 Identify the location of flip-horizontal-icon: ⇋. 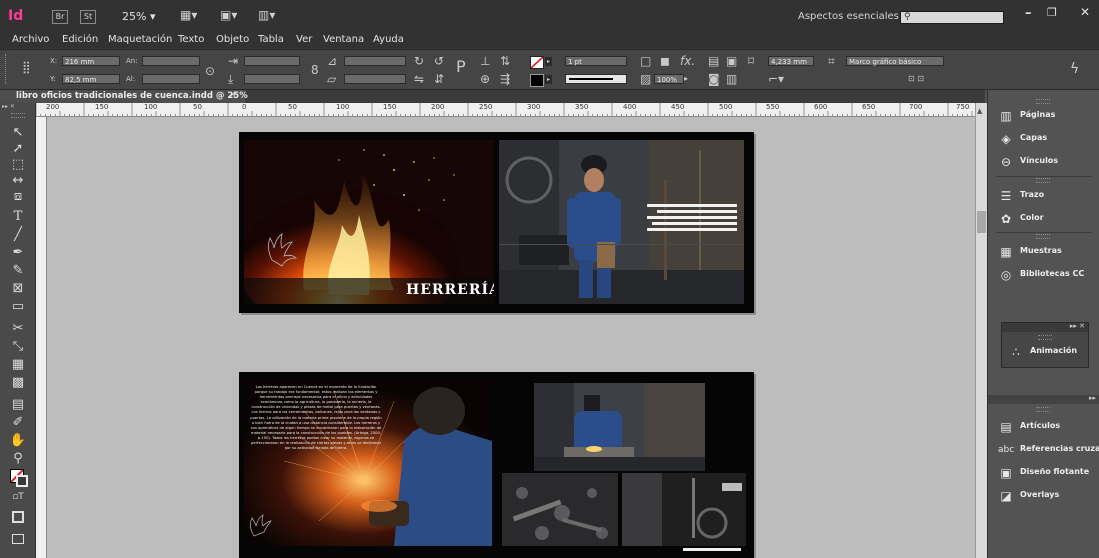
(419, 79).